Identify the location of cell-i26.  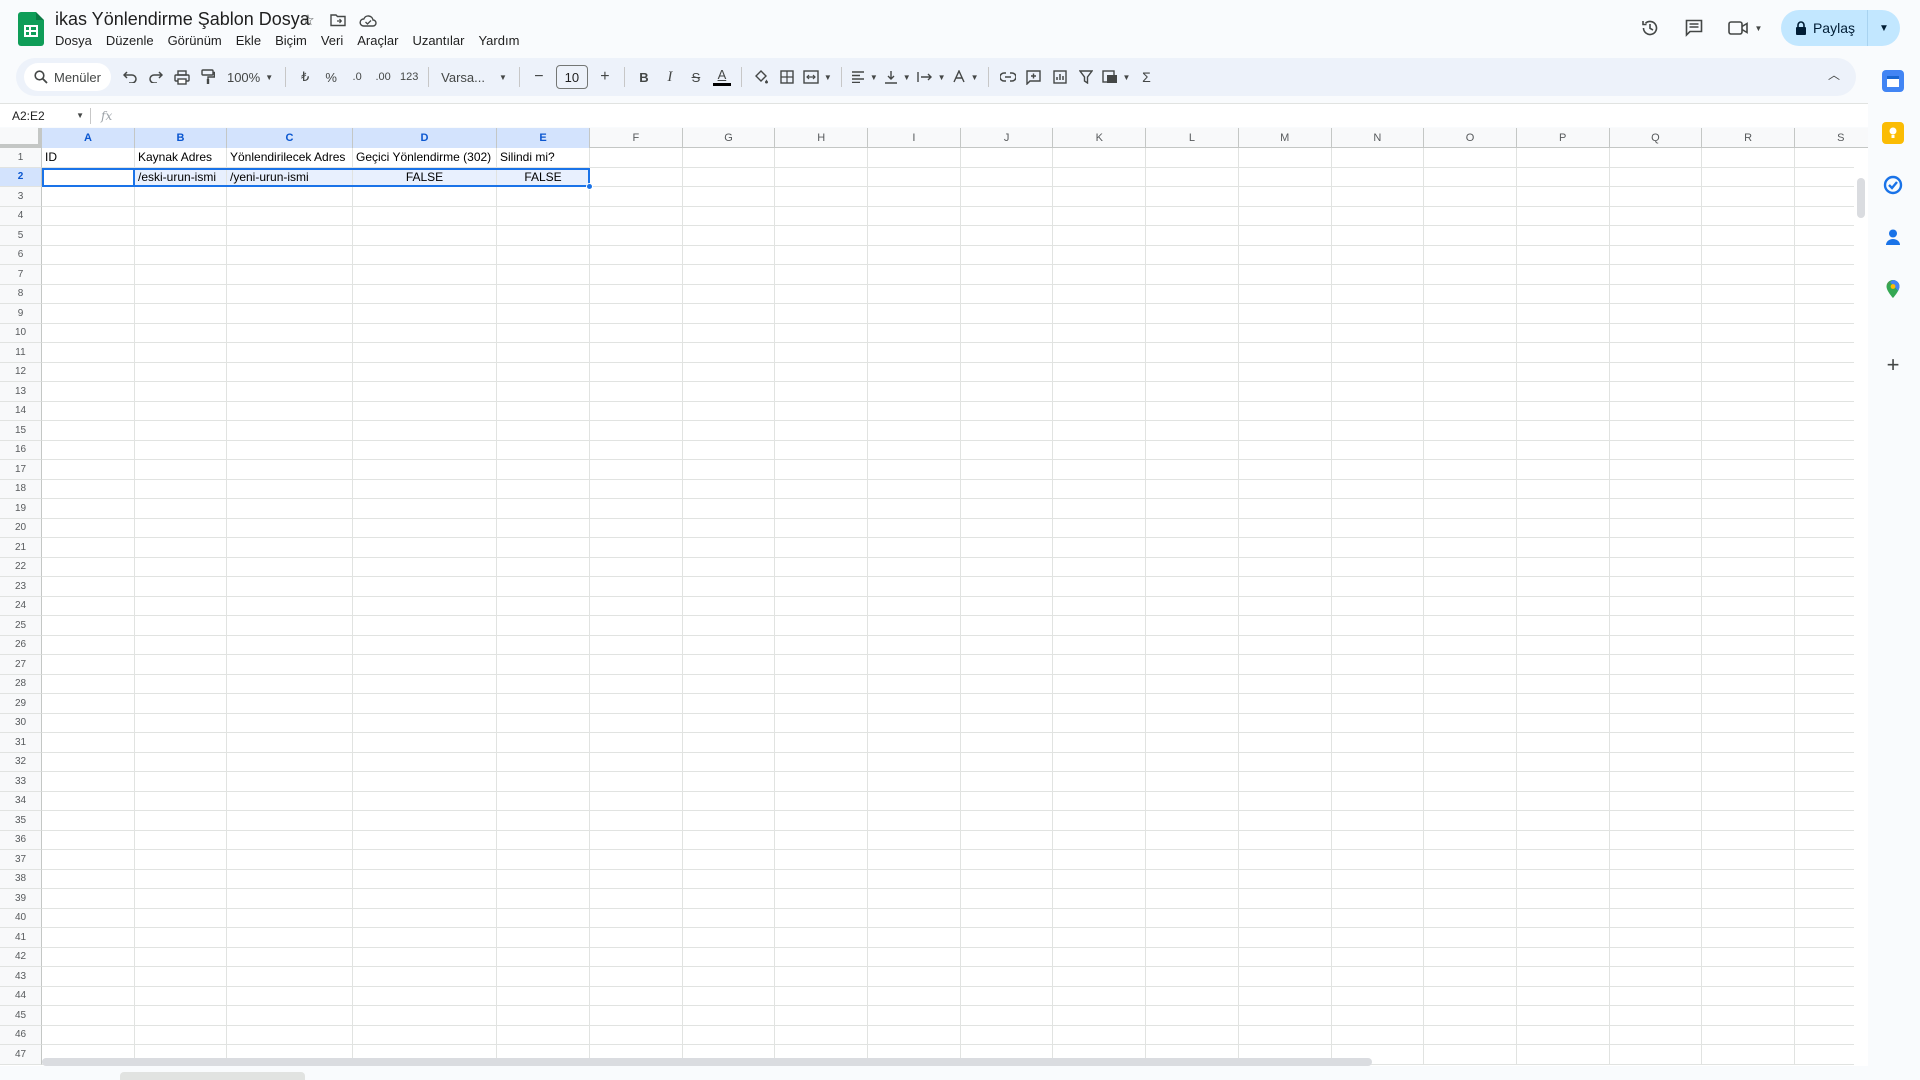
(914, 645).